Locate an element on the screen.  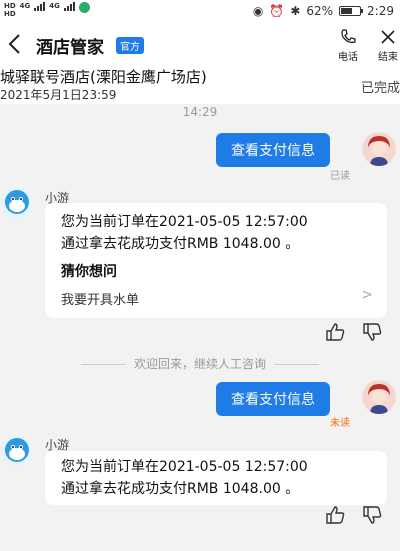
bluetooth-icon: ✱ is located at coordinates (295, 11).